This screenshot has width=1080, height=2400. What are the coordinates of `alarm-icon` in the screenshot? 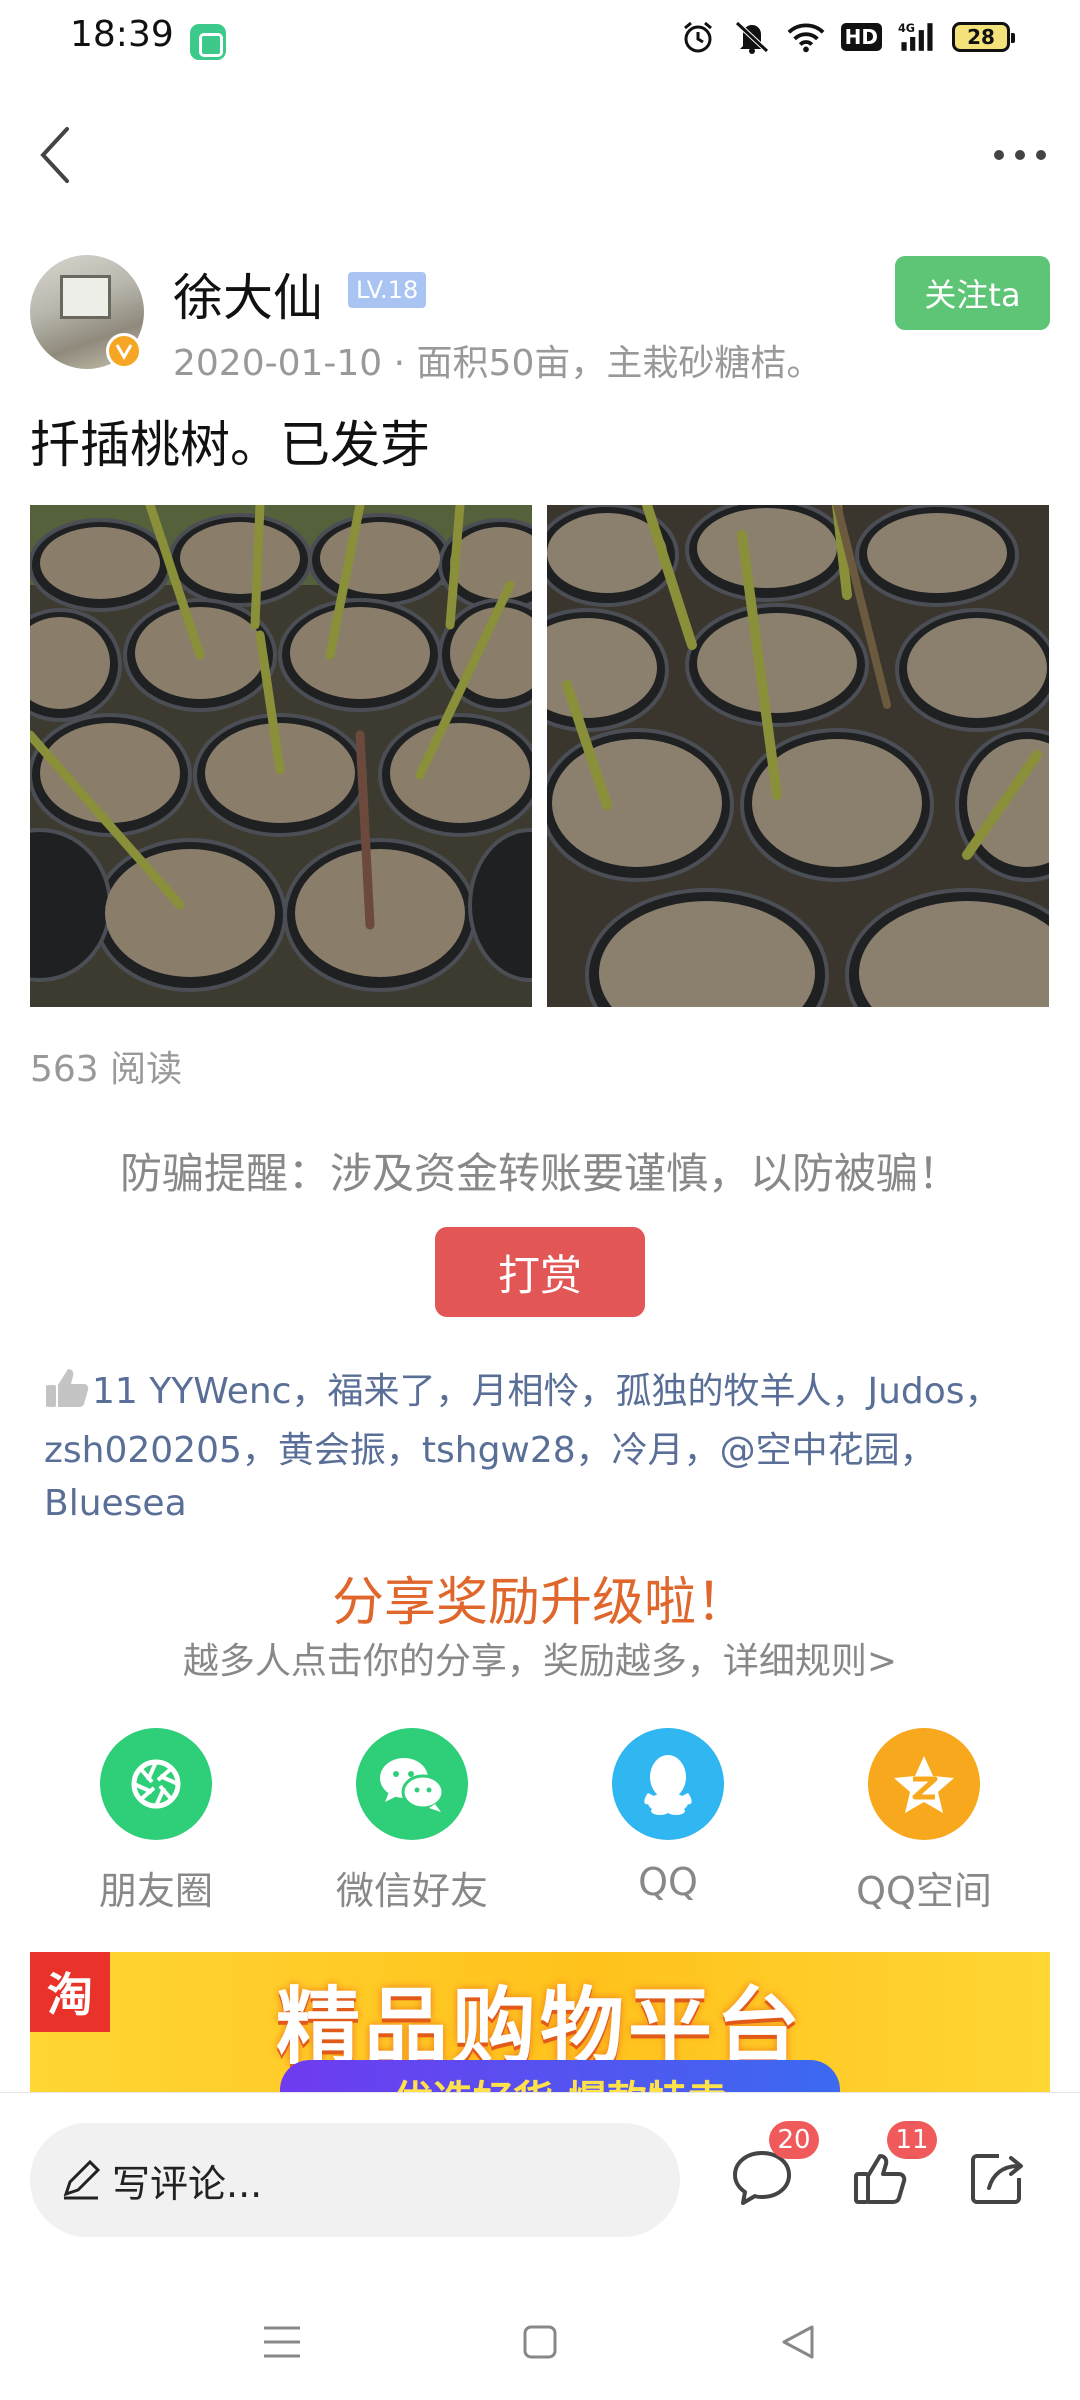 It's located at (698, 37).